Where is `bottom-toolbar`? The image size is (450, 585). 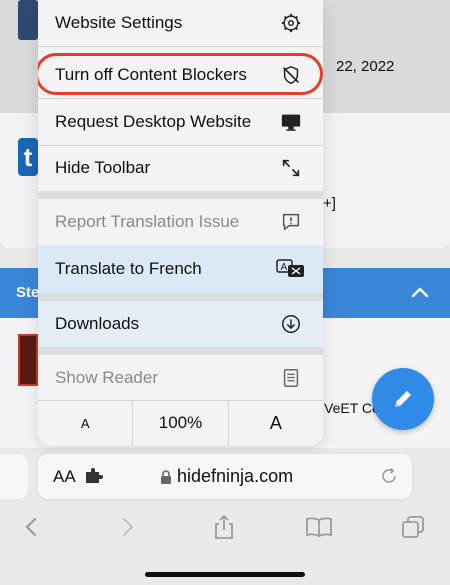 bottom-toolbar is located at coordinates (225, 527).